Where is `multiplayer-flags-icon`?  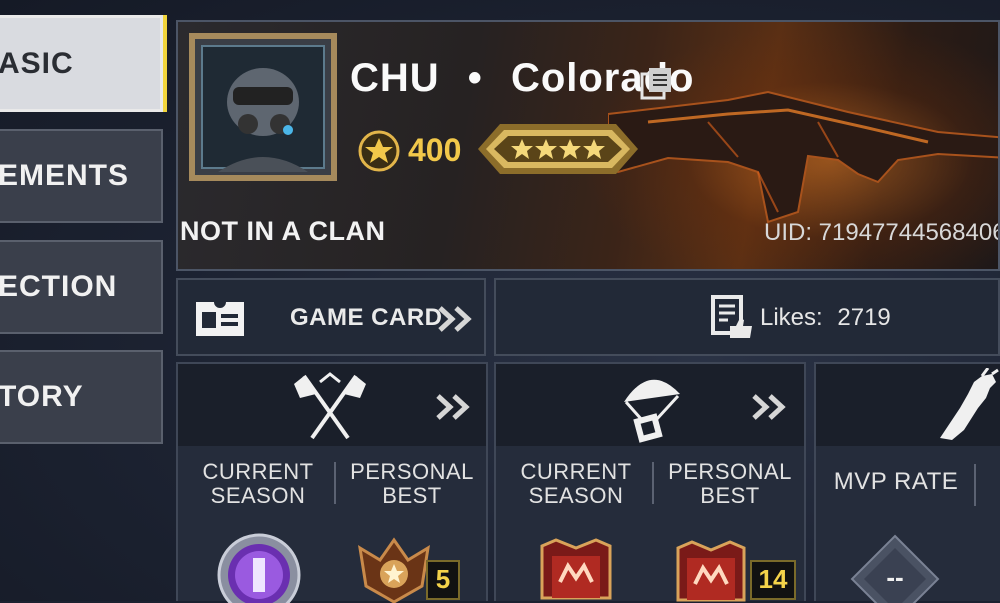 multiplayer-flags-icon is located at coordinates (330, 406).